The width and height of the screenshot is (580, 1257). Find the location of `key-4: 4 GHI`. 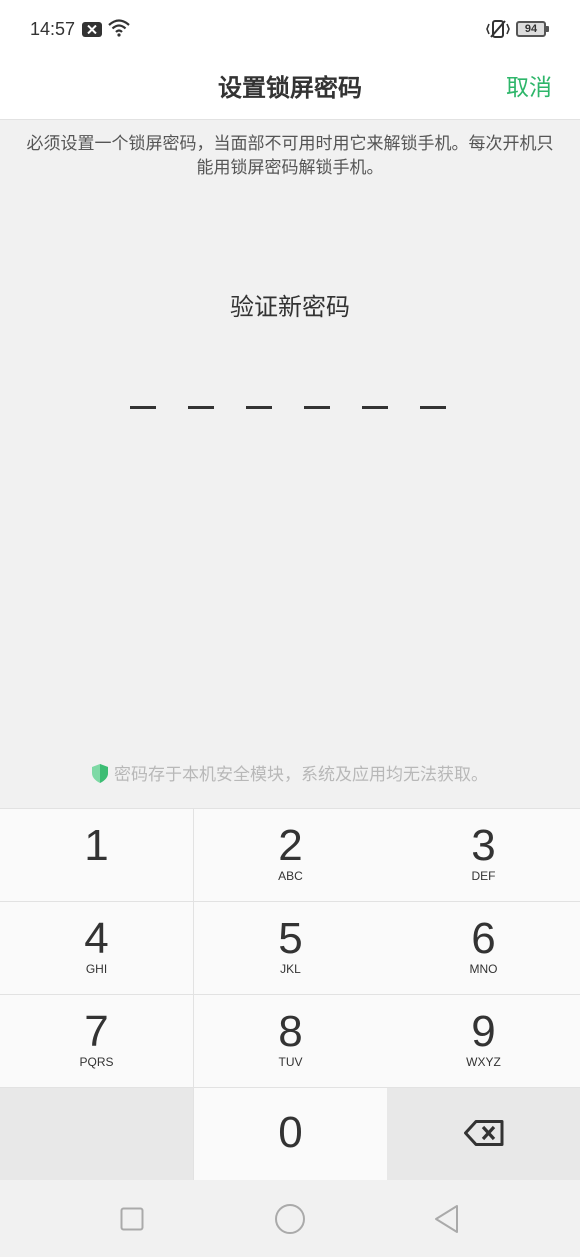

key-4: 4 GHI is located at coordinates (96, 948).